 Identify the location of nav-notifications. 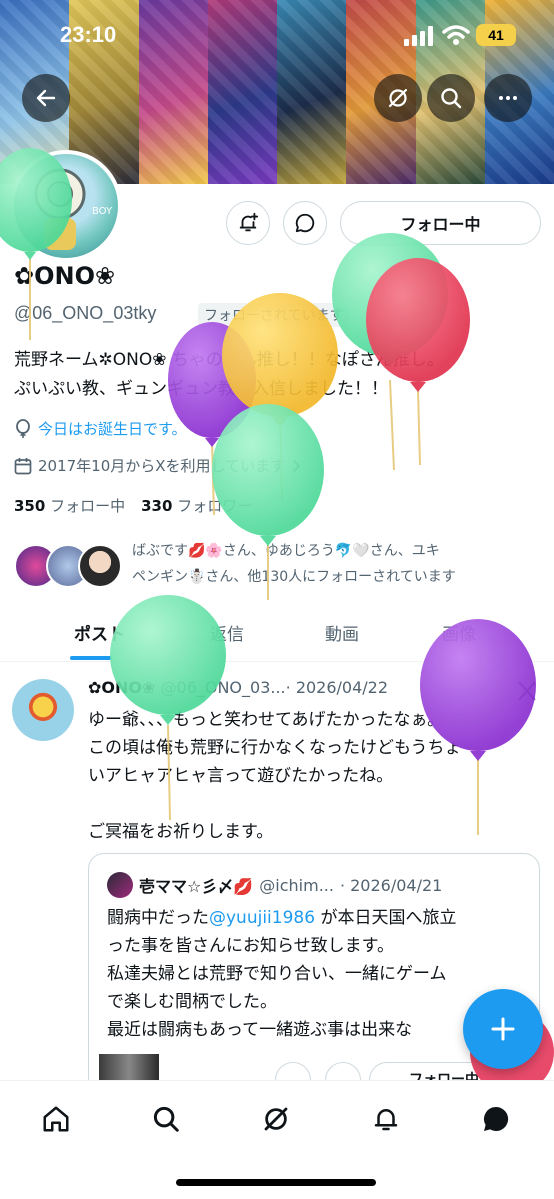
(386, 1119).